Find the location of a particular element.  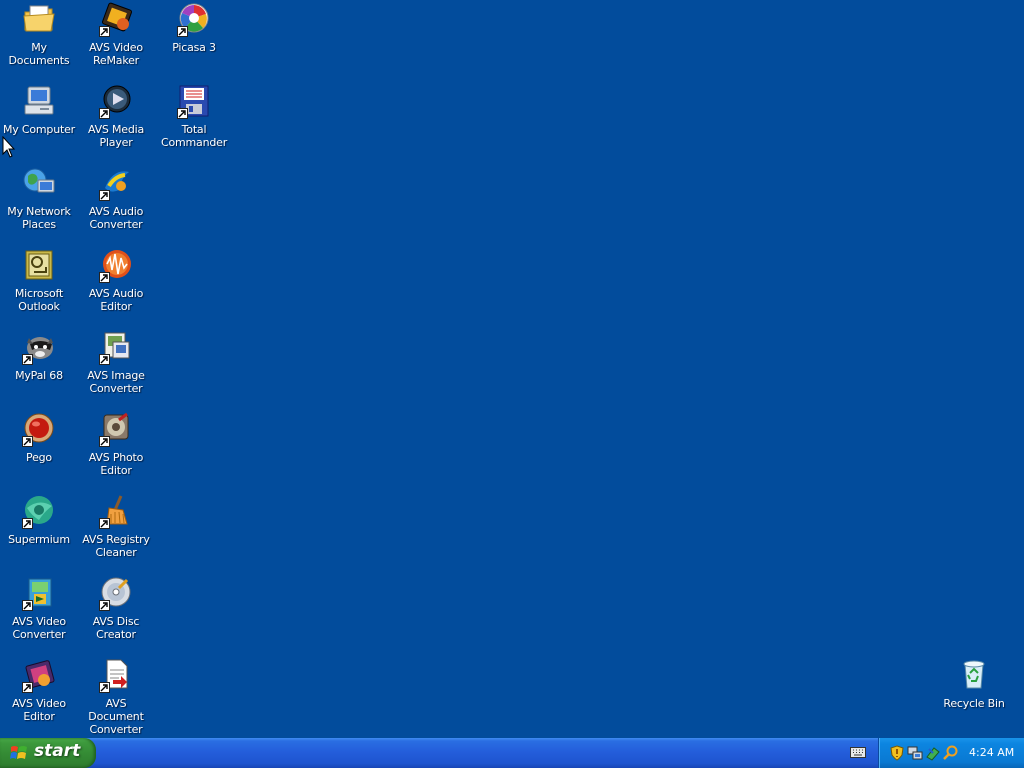

outlook-icon is located at coordinates (39, 265).